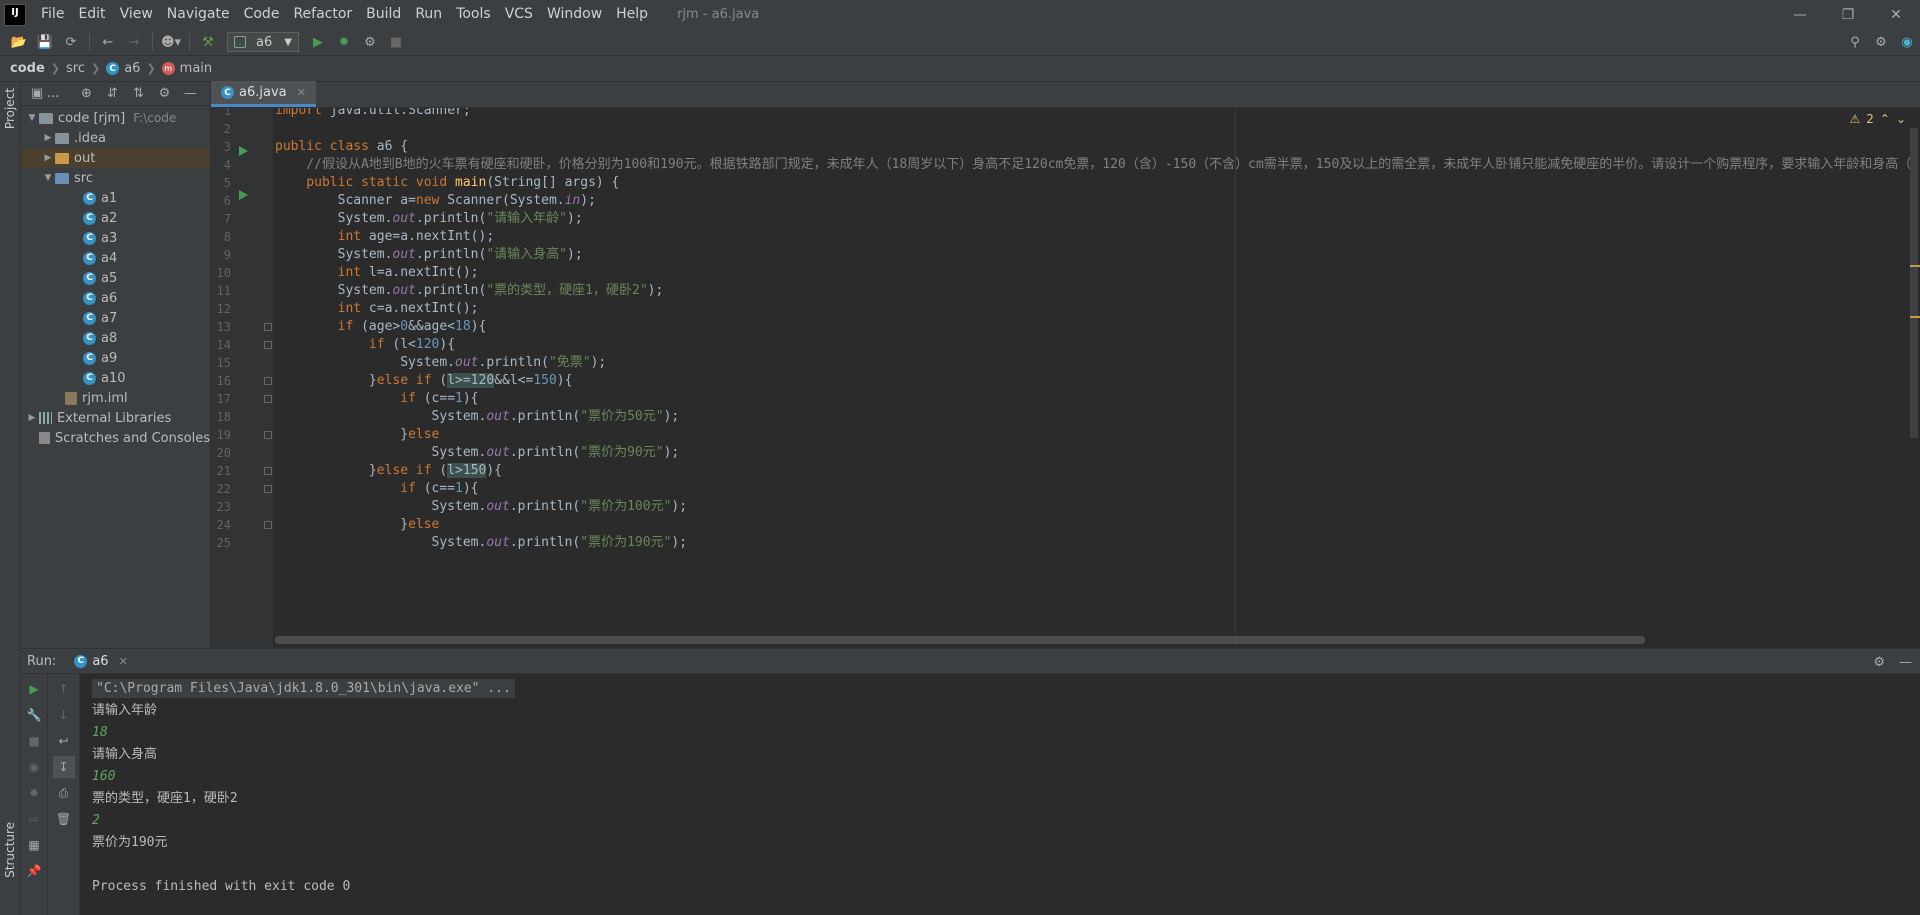 Image resolution: width=1920 pixels, height=915 pixels. I want to click on camera-icon: ◉, so click(34, 767).